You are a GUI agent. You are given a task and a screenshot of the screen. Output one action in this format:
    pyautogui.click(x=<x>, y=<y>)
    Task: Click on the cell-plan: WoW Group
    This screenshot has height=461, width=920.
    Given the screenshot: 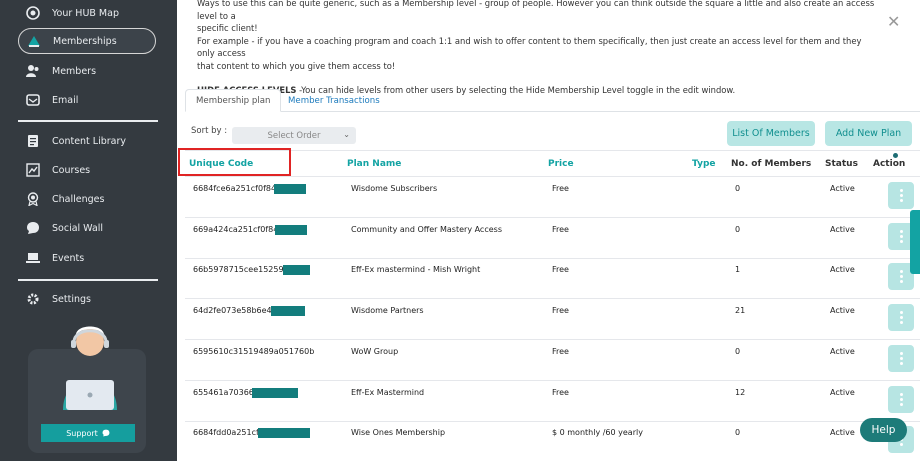 What is the action you would take?
    pyautogui.click(x=375, y=351)
    